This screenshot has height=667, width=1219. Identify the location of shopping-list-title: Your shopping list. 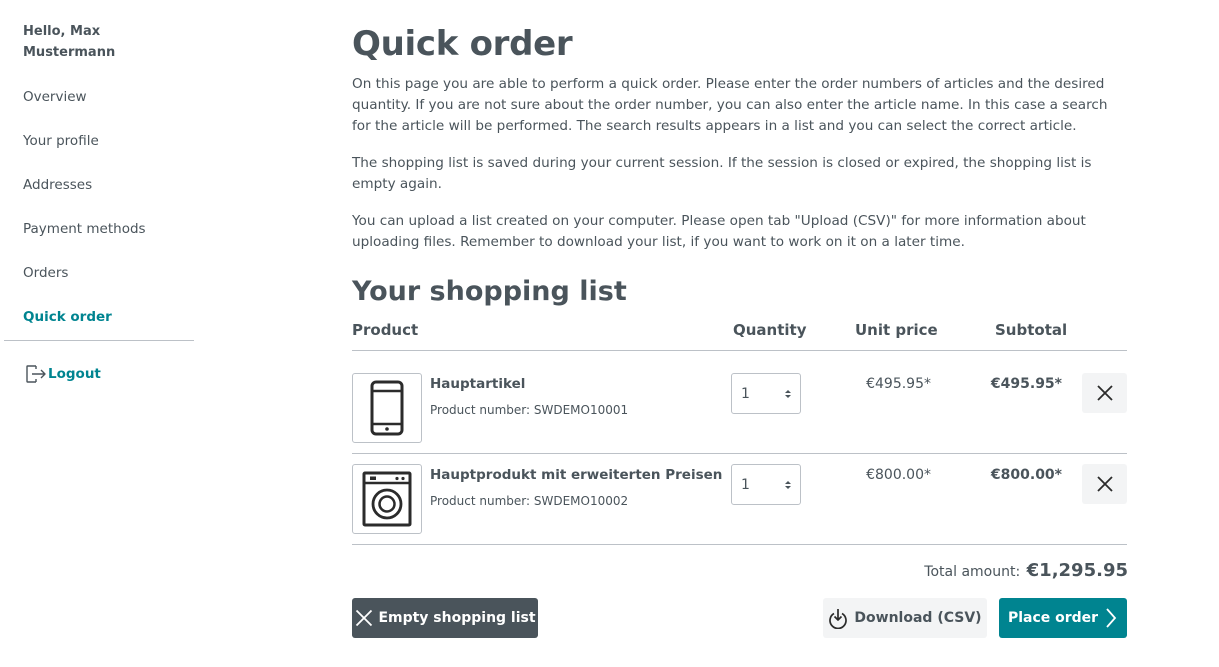
(489, 291).